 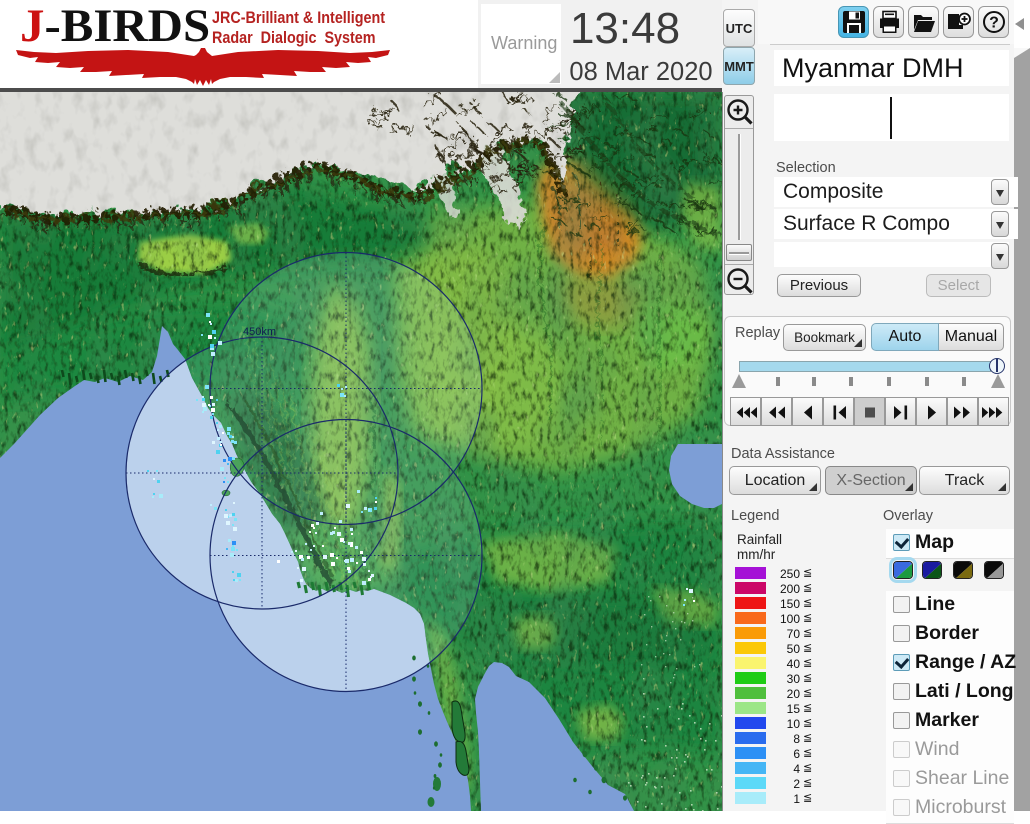 I want to click on svg-text: 450km, so click(x=259, y=332).